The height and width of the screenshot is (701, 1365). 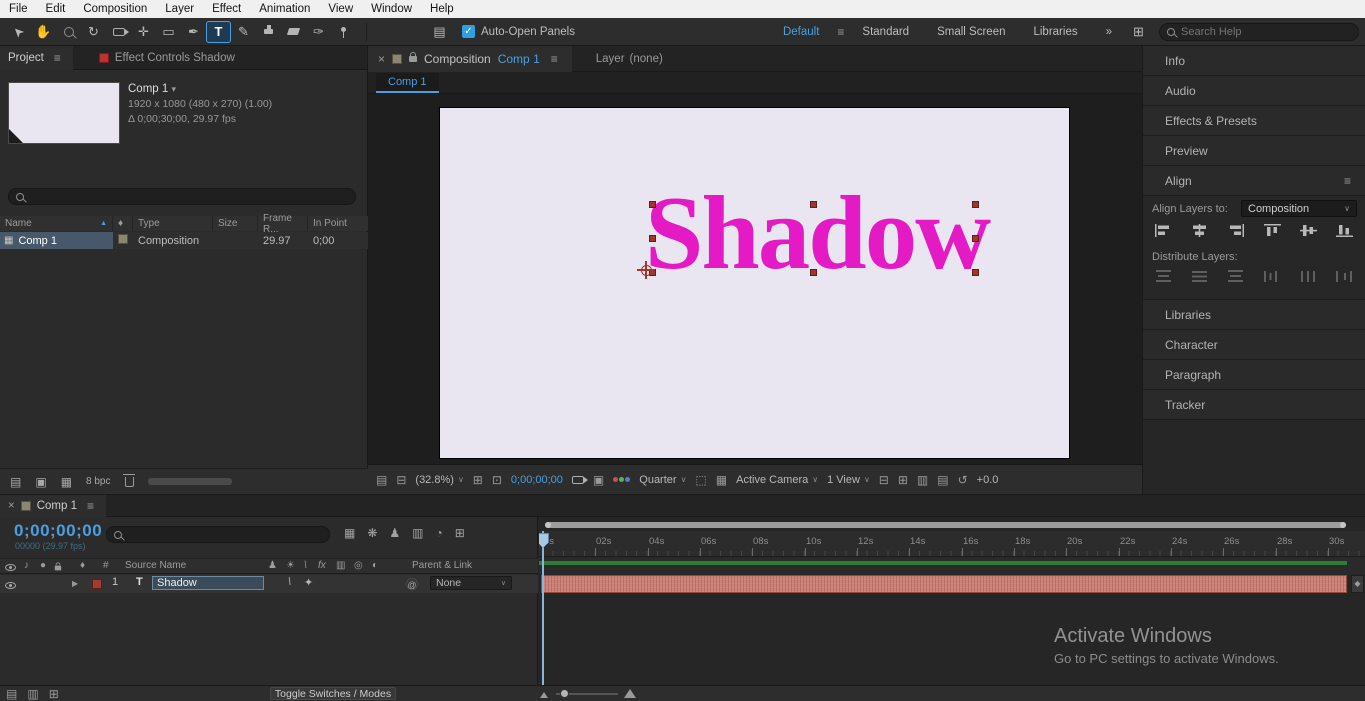 I want to click on menu-effect: Effect, so click(x=226, y=9).